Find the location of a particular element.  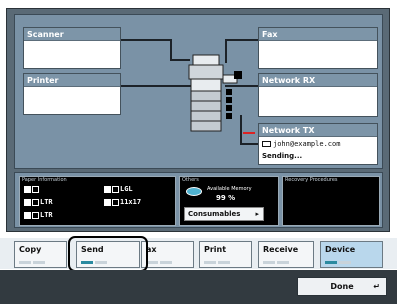

tab-label: Copy is located at coordinates (30, 249).